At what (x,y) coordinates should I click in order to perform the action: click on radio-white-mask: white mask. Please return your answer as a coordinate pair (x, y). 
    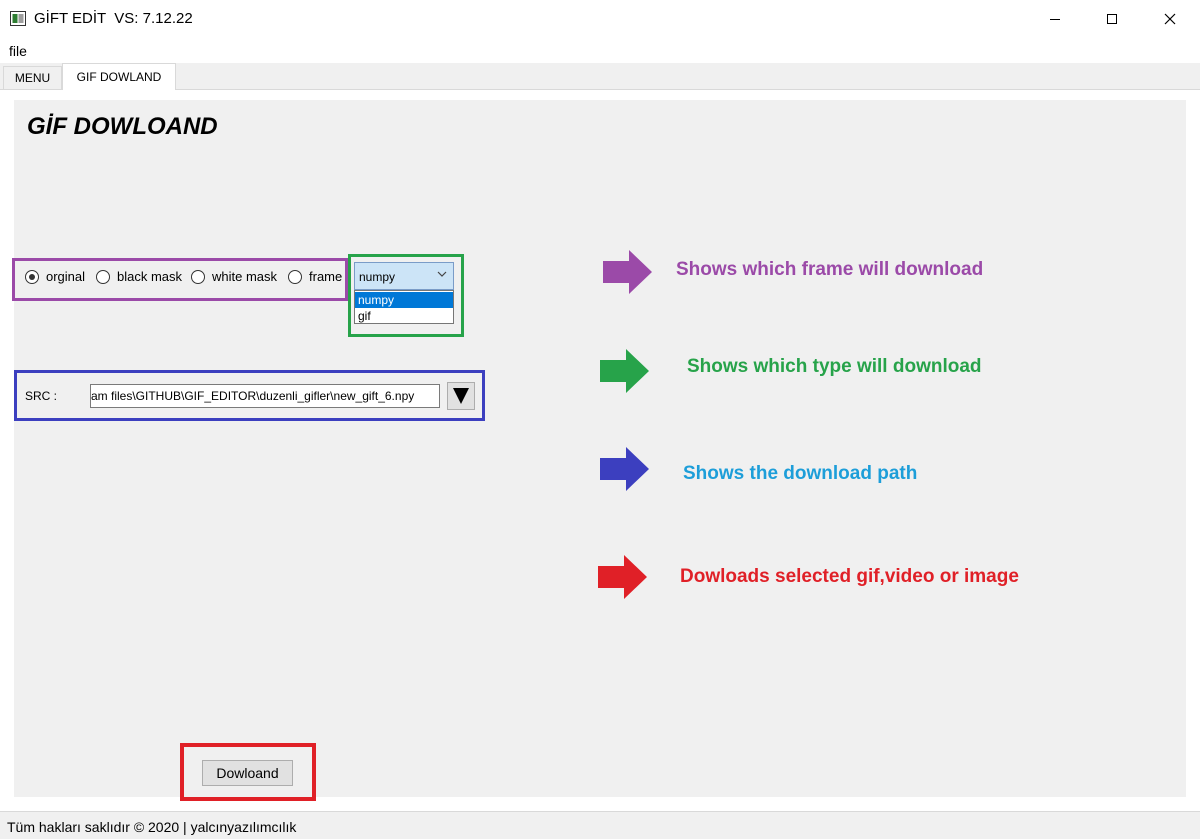
    Looking at the image, I should click on (234, 276).